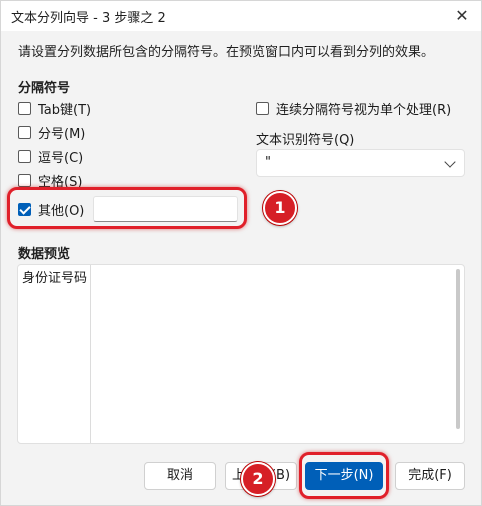 The image size is (482, 506). What do you see at coordinates (450, 162) in the screenshot?
I see `chevron-down-icon` at bounding box center [450, 162].